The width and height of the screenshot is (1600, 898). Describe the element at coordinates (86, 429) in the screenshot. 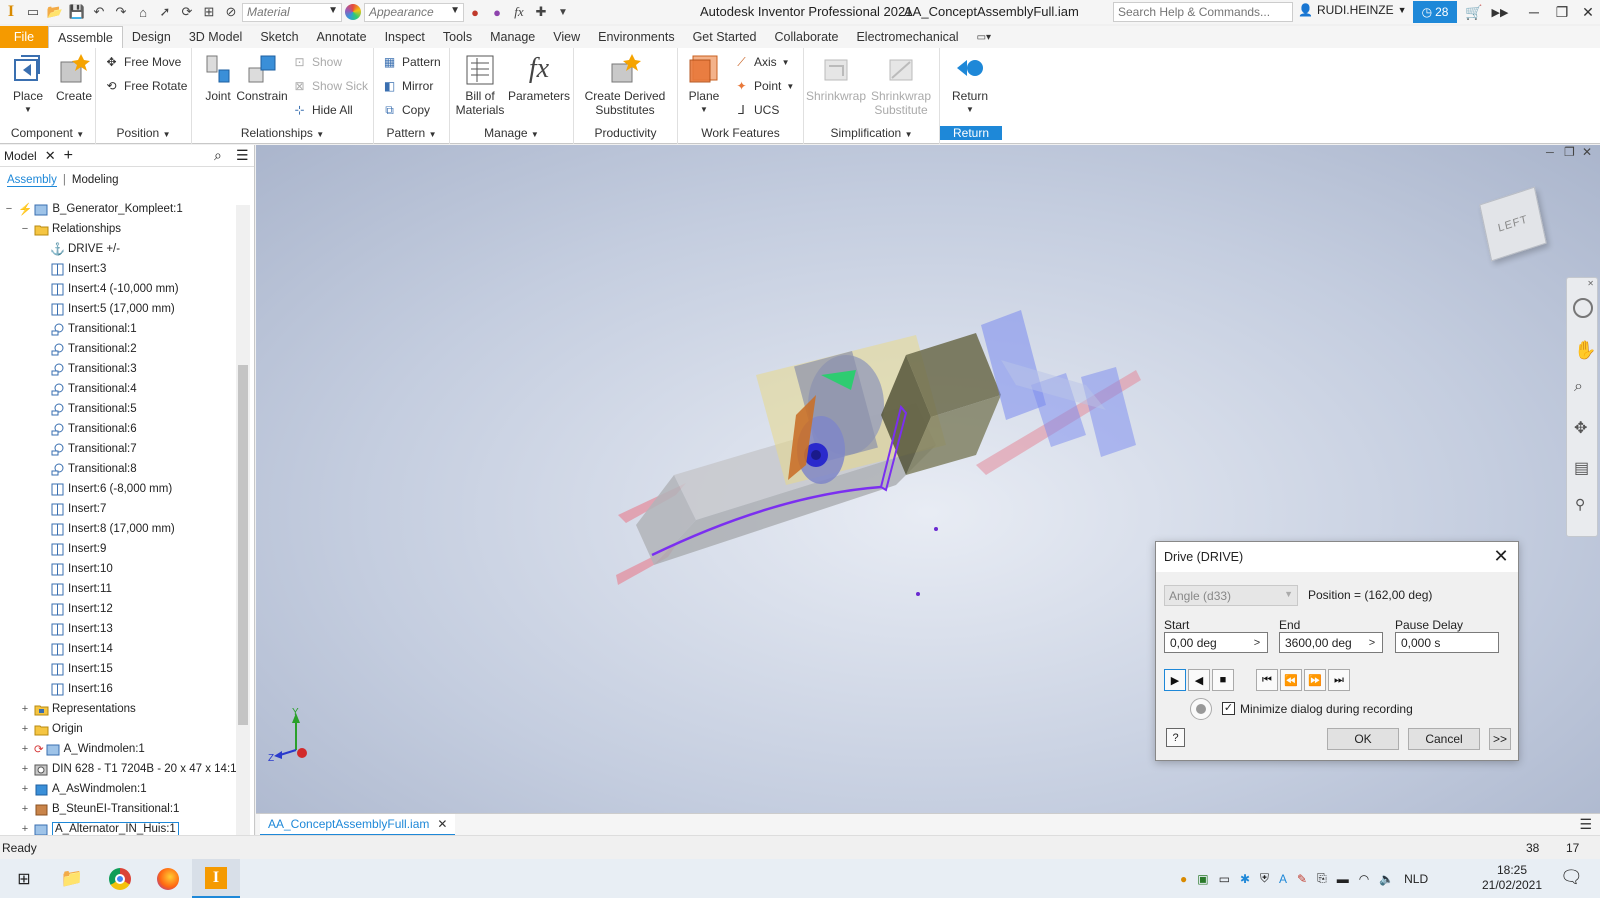

I see `tree-node: Transitional:6` at that location.